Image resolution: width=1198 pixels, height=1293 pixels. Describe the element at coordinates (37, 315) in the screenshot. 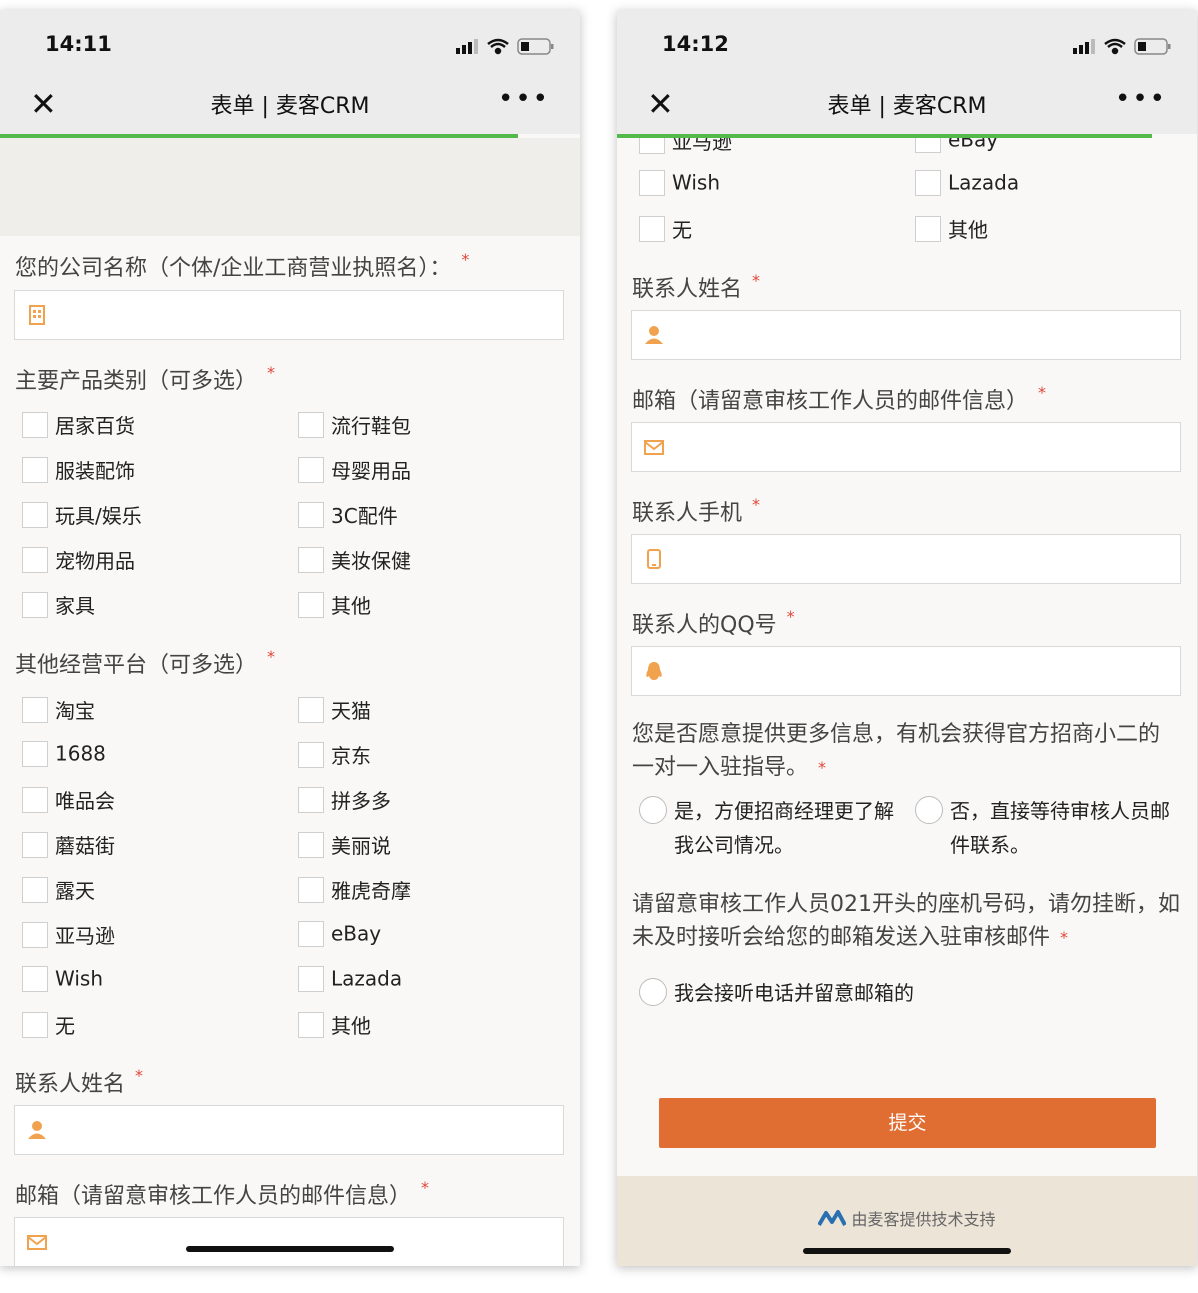

I see `building-icon` at that location.